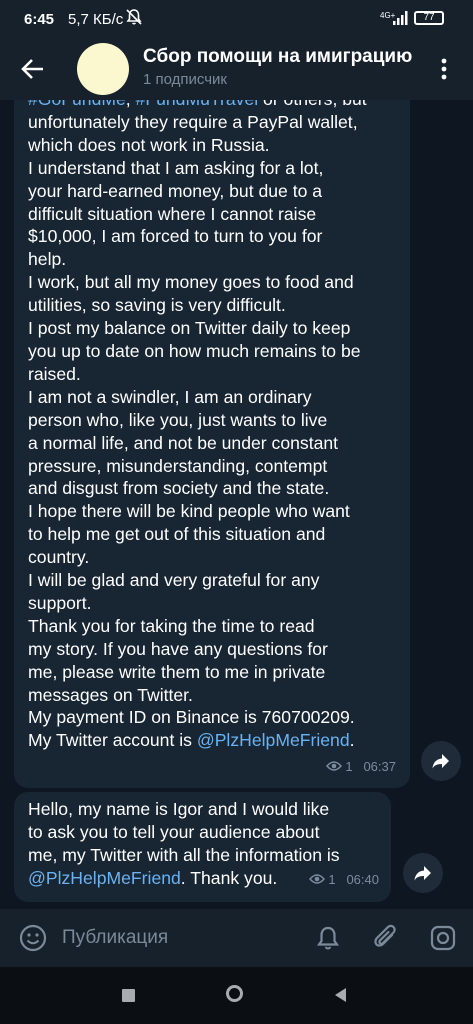 This screenshot has width=473, height=1024. What do you see at coordinates (429, 18) in the screenshot?
I see `battery-icon: 77` at bounding box center [429, 18].